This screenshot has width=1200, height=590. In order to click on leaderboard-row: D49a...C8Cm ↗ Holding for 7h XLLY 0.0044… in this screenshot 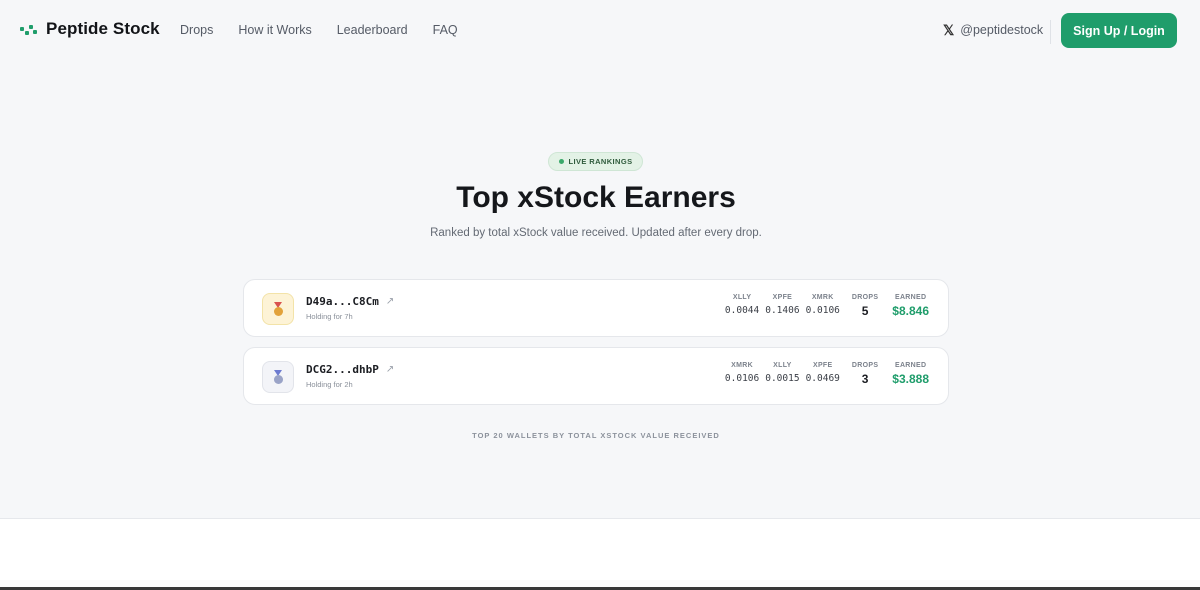, I will do `click(596, 308)`.